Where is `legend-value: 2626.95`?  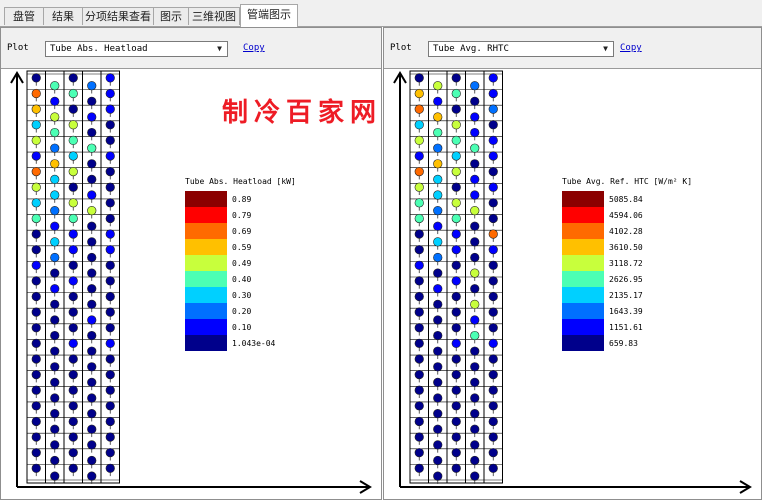
legend-value: 2626.95 is located at coordinates (626, 279).